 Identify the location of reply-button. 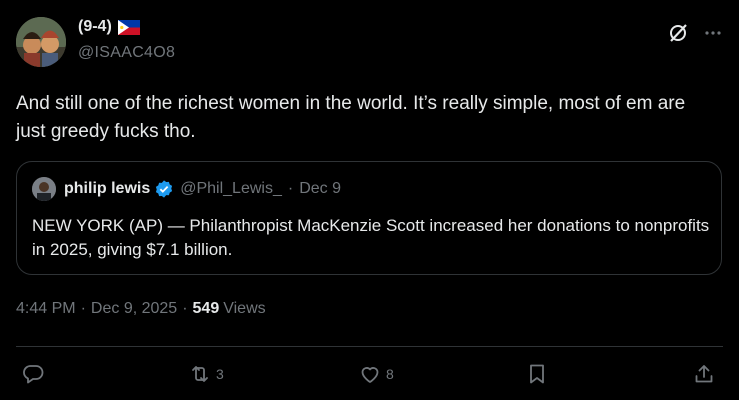
(34, 374).